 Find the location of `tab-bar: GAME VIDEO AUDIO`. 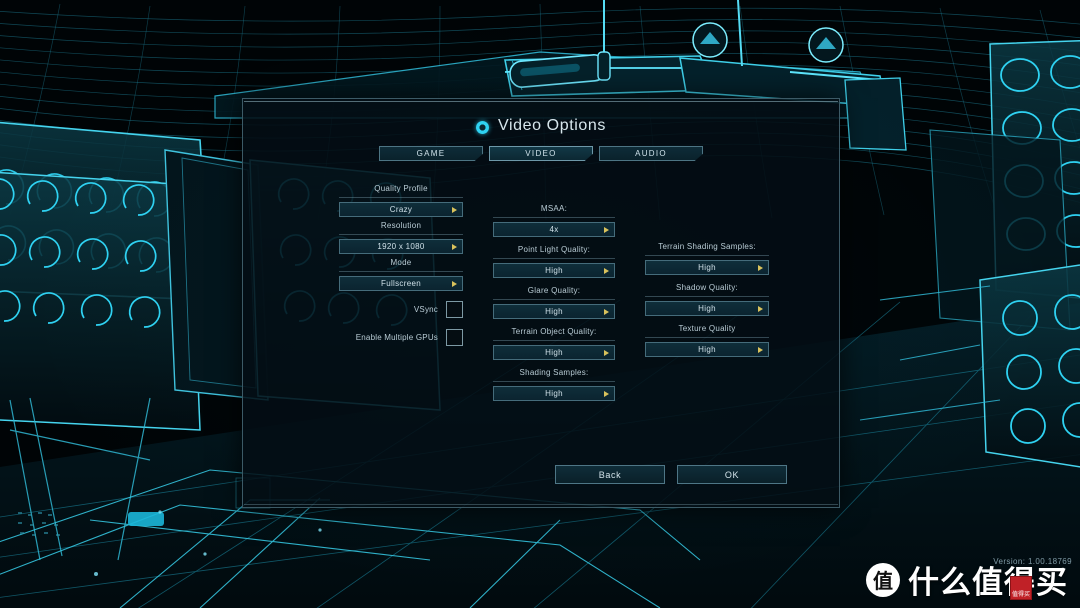

tab-bar: GAME VIDEO AUDIO is located at coordinates (541, 153).